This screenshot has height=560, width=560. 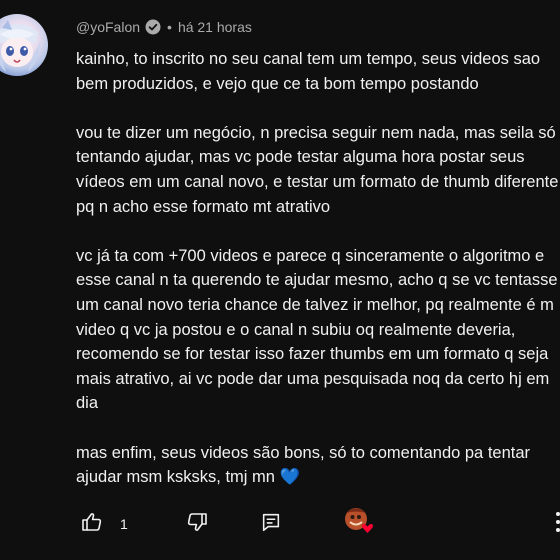 I want to click on like-button, so click(x=100, y=524).